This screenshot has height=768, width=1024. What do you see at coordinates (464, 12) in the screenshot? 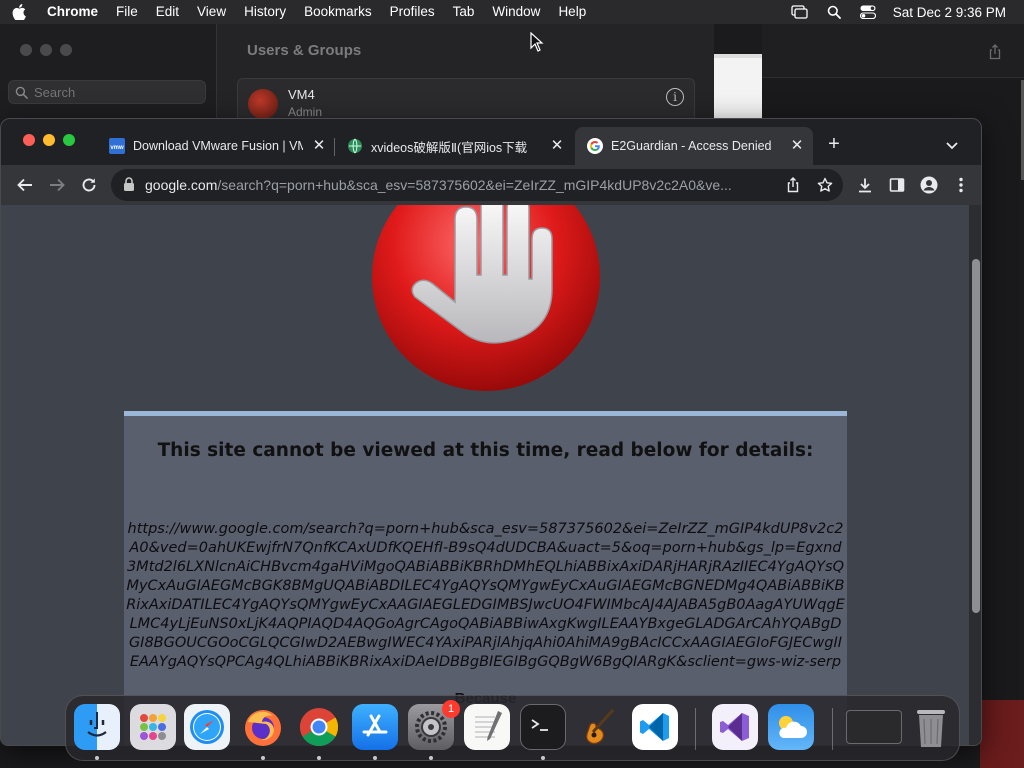
I see `menu-tab: Tab` at bounding box center [464, 12].